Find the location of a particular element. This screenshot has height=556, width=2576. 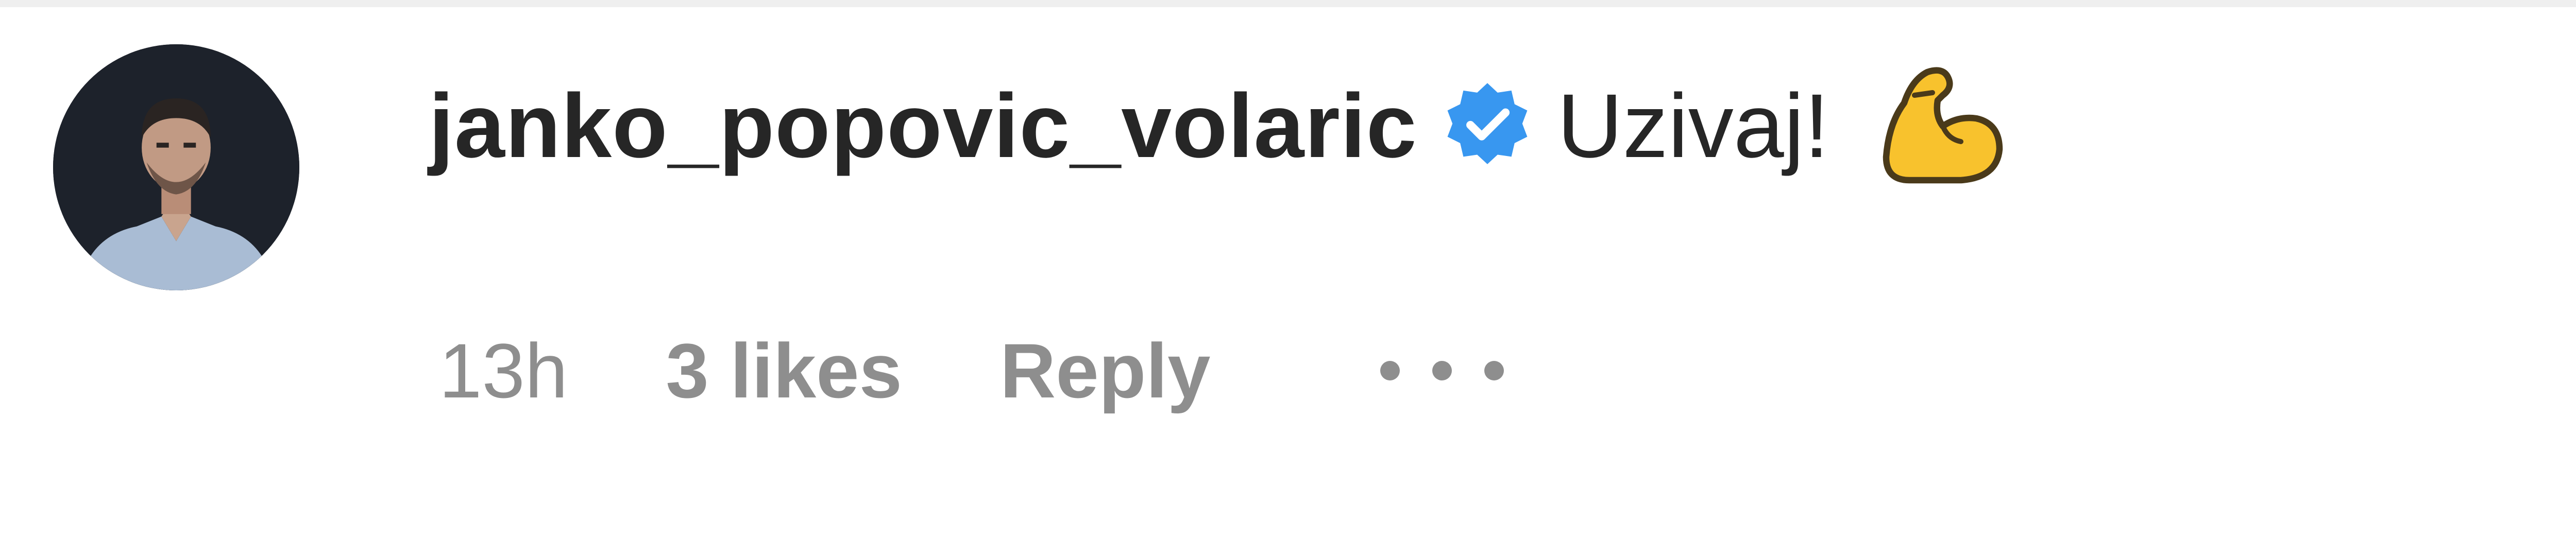

more-options-icon is located at coordinates (1442, 370).